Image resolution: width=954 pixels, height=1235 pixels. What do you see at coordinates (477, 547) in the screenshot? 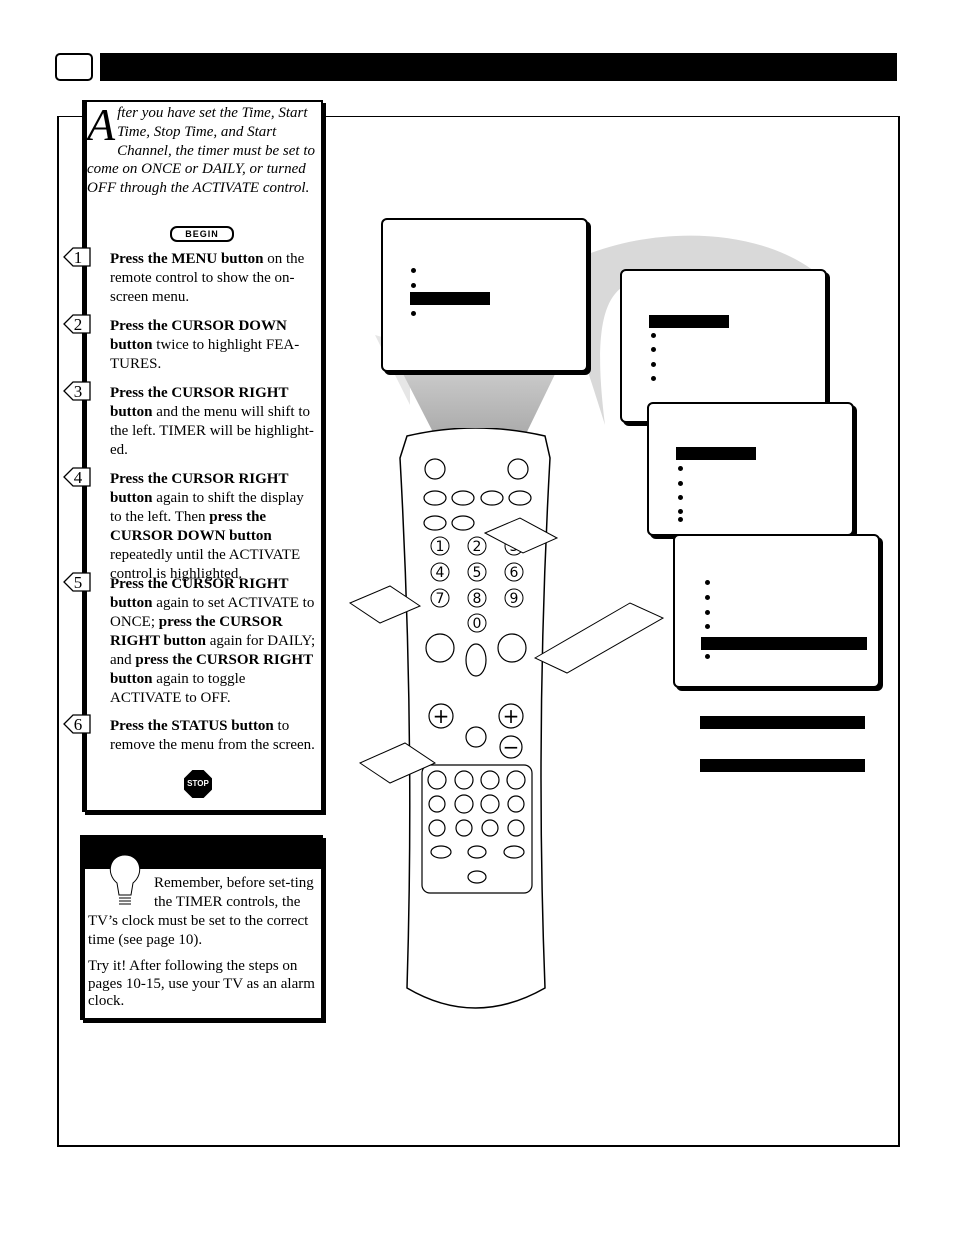
I see `digit-label: 2` at bounding box center [477, 547].